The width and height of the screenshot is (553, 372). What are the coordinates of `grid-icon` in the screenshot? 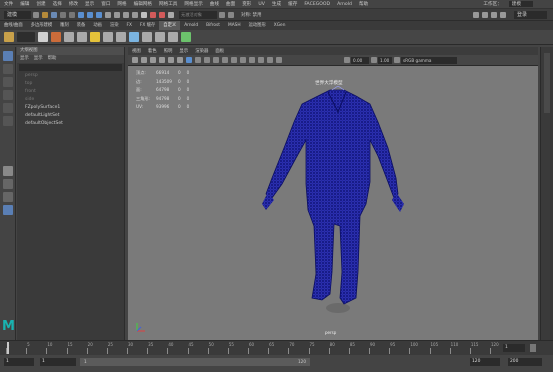 It's located at (162, 60).